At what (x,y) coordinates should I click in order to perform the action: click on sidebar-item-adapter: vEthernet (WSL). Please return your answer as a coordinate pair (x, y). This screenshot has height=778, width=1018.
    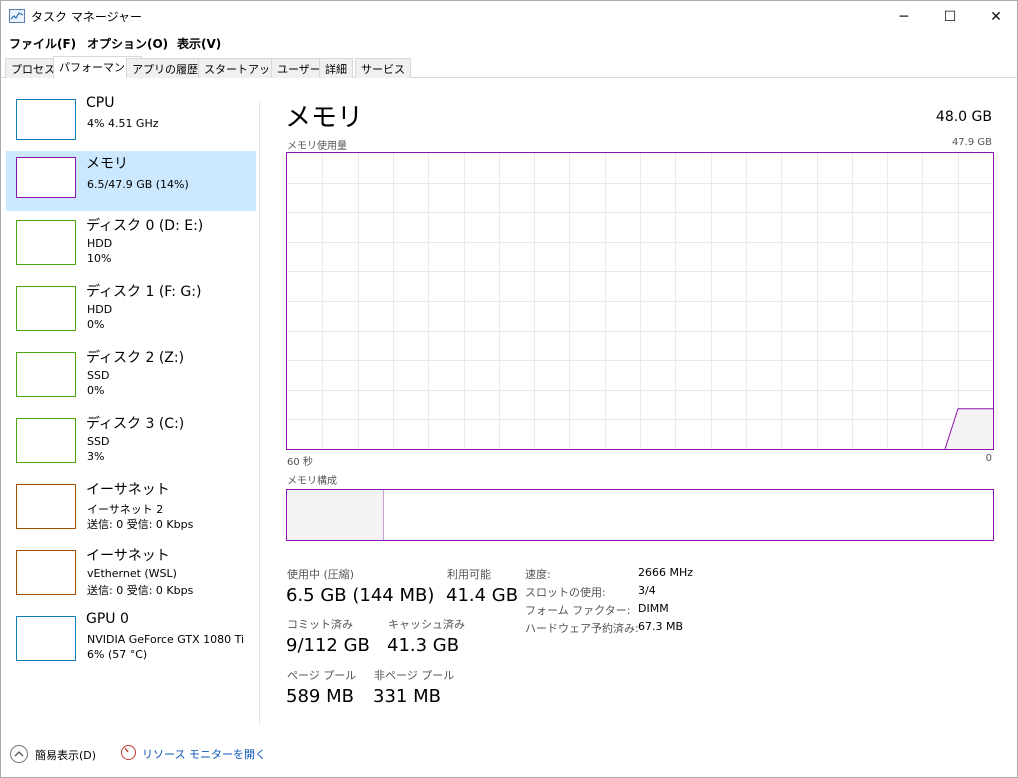
    Looking at the image, I should click on (132, 573).